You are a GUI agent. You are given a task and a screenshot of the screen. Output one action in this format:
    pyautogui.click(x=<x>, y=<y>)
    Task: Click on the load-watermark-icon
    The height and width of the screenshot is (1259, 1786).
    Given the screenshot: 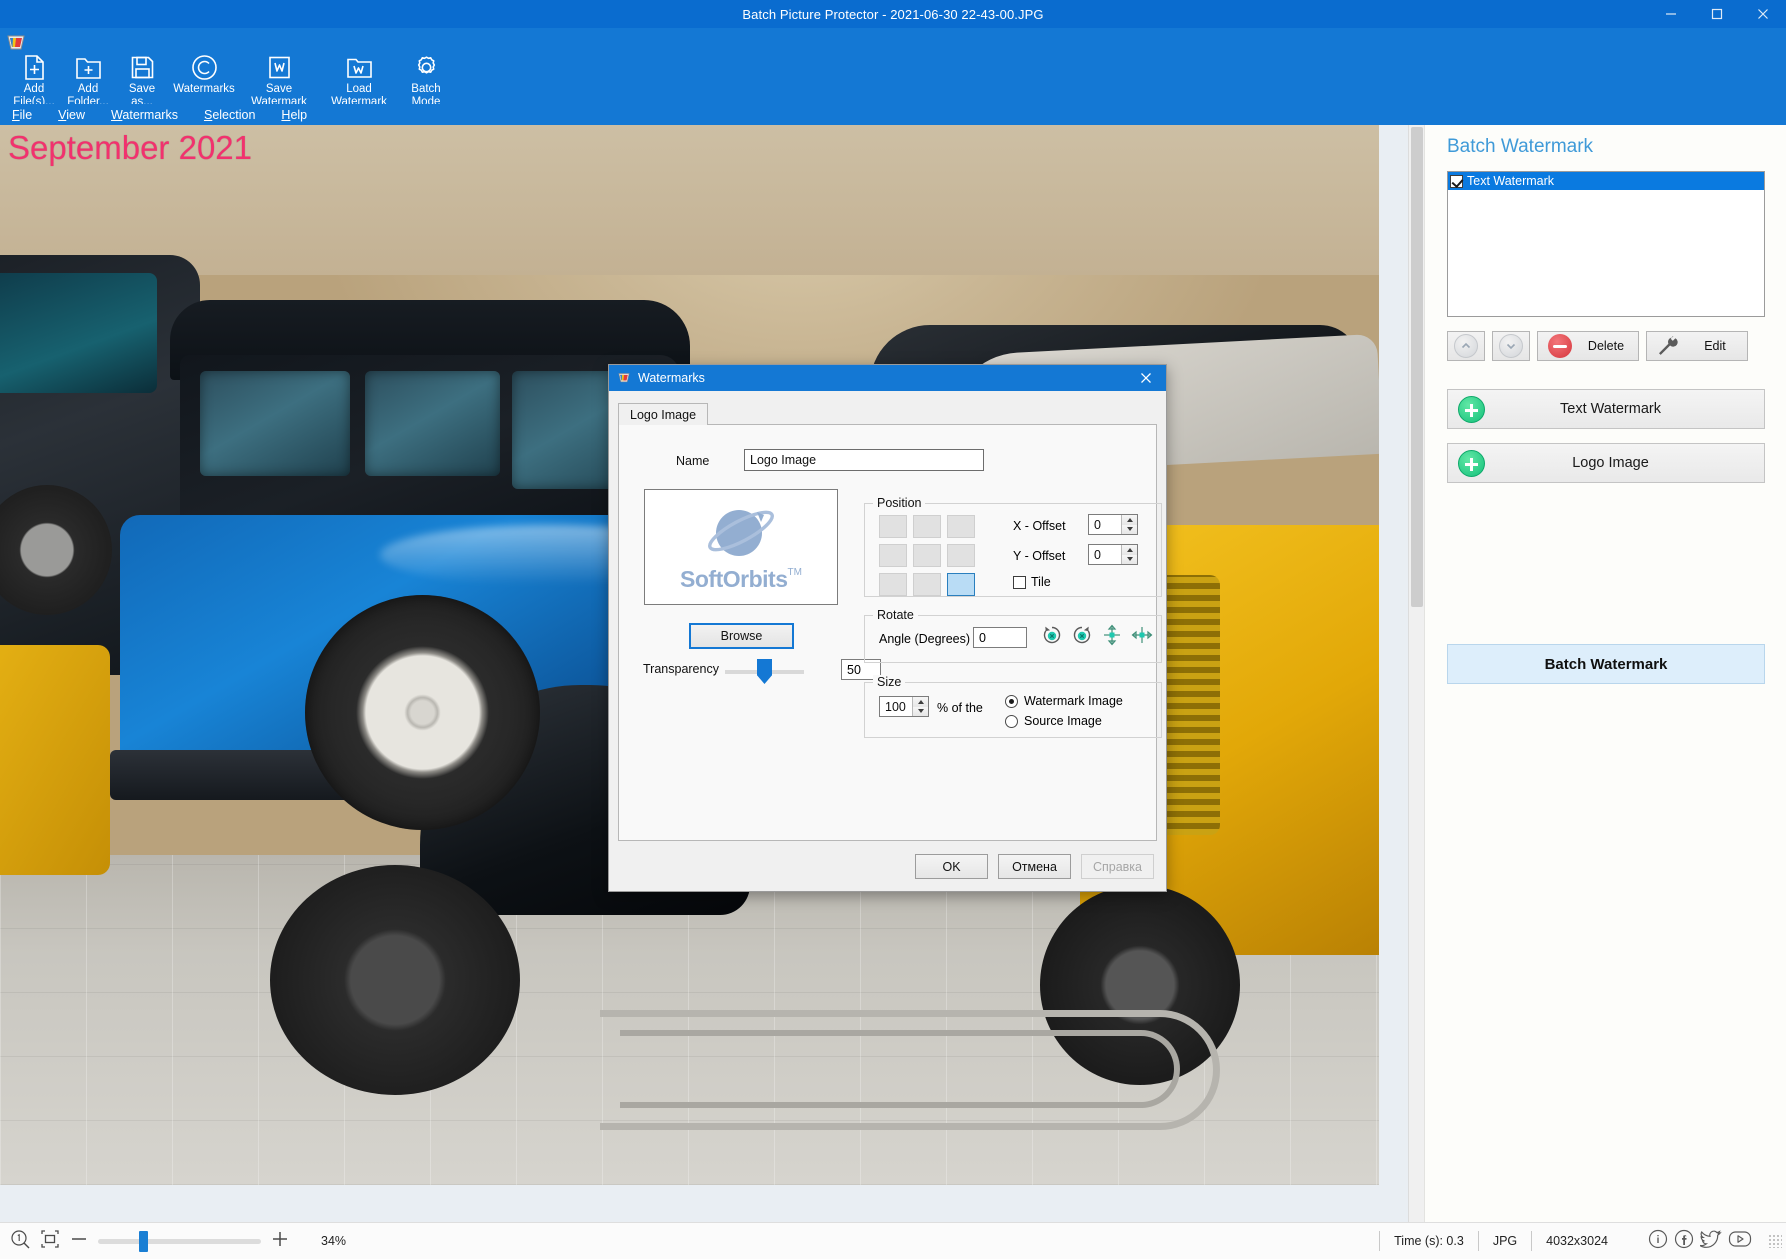 What is the action you would take?
    pyautogui.click(x=359, y=67)
    